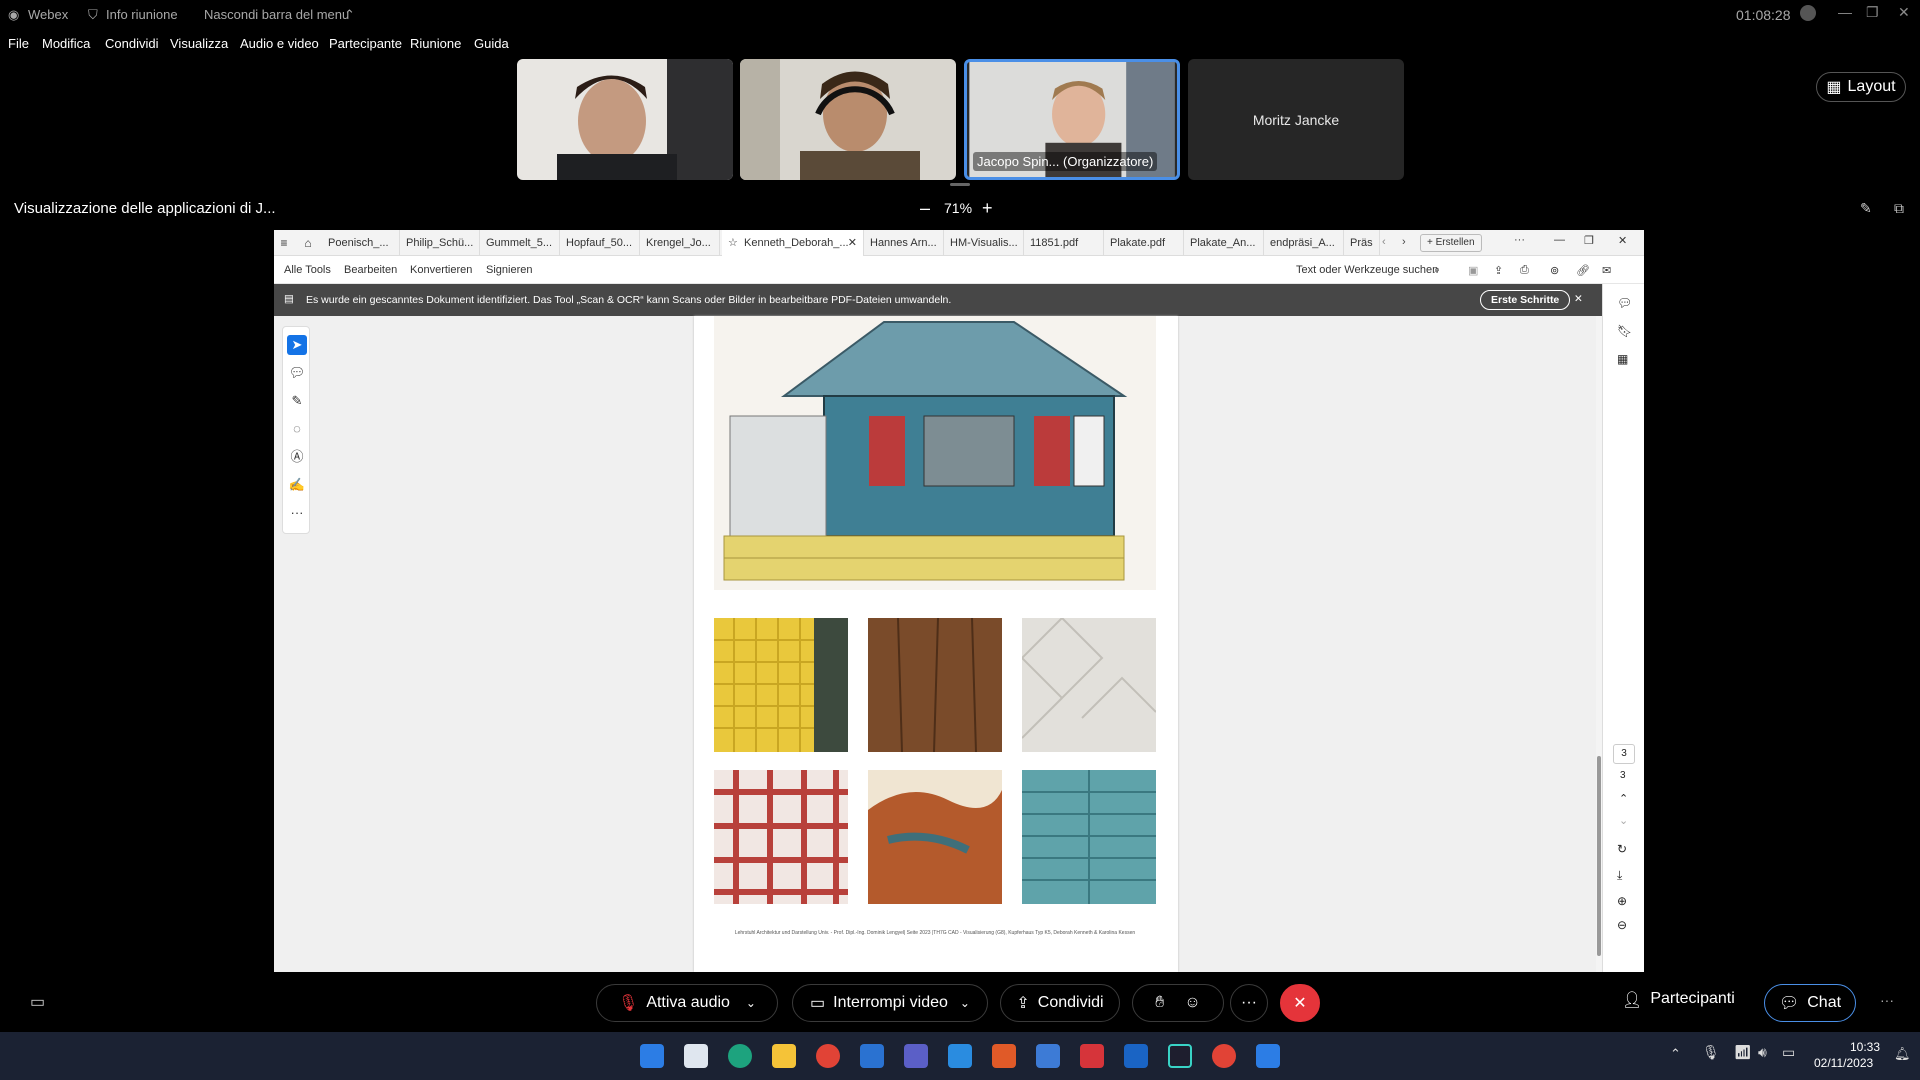  What do you see at coordinates (1583, 270) in the screenshot?
I see `link-icon: 🔗︎` at bounding box center [1583, 270].